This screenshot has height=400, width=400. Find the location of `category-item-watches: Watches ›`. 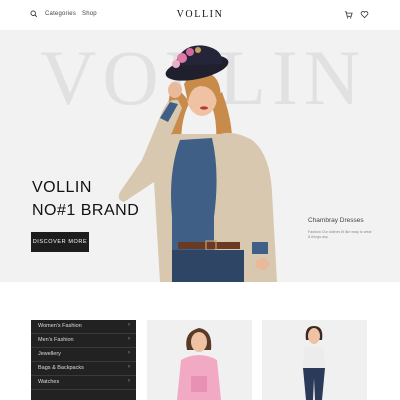

category-item-watches: Watches › is located at coordinates (83, 383).